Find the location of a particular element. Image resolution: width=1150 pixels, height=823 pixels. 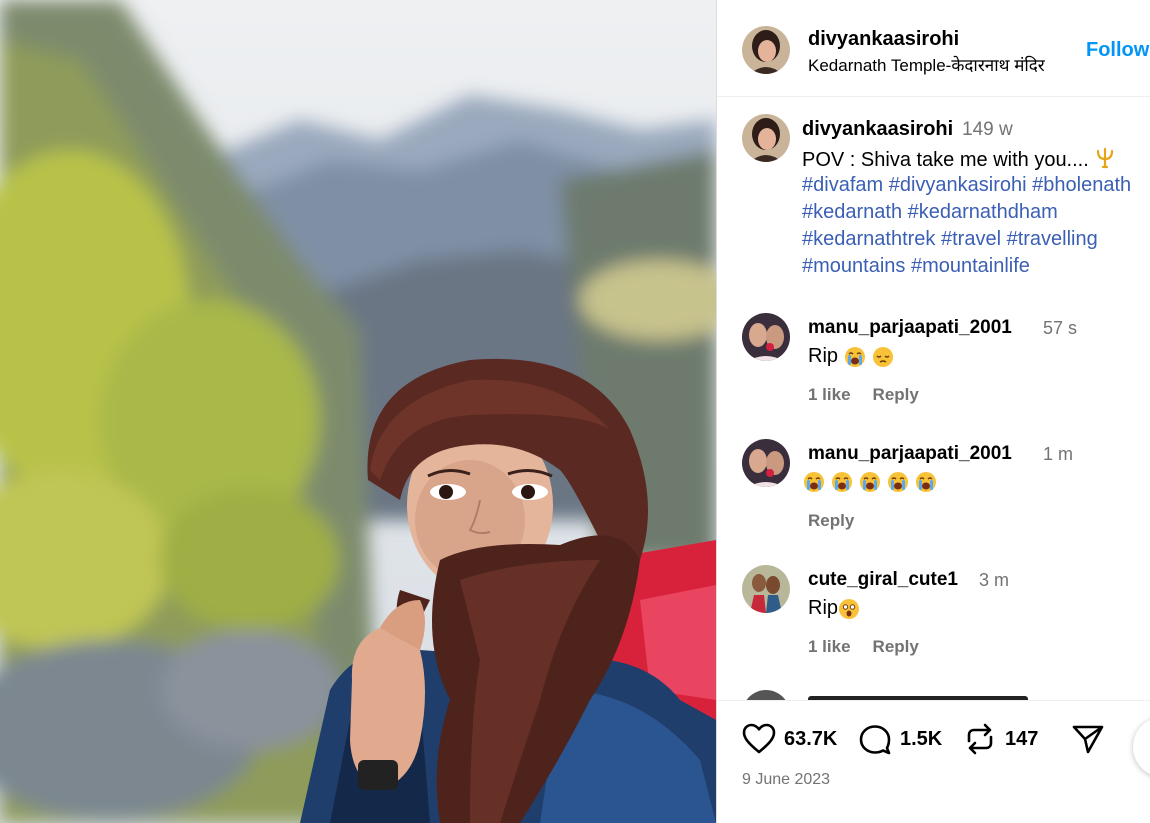

post-actions: 63.7K 1.5K 147 9 June 2023 is located at coordinates (933, 761).